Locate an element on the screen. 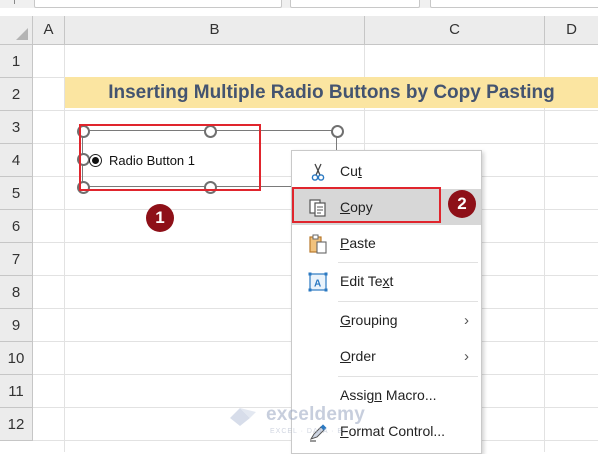 This screenshot has width=598, height=454. menu-item-paste: Paste is located at coordinates (386, 243).